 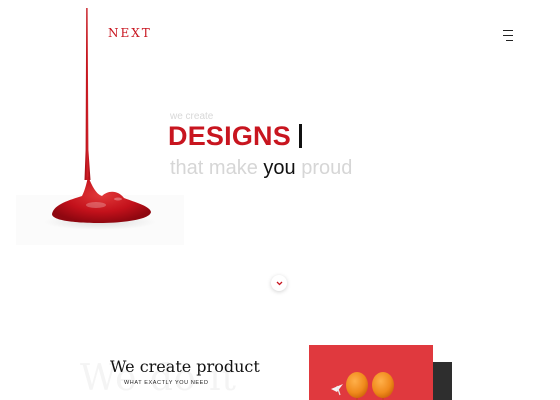 I want to click on scroll-down-button, so click(x=279, y=283).